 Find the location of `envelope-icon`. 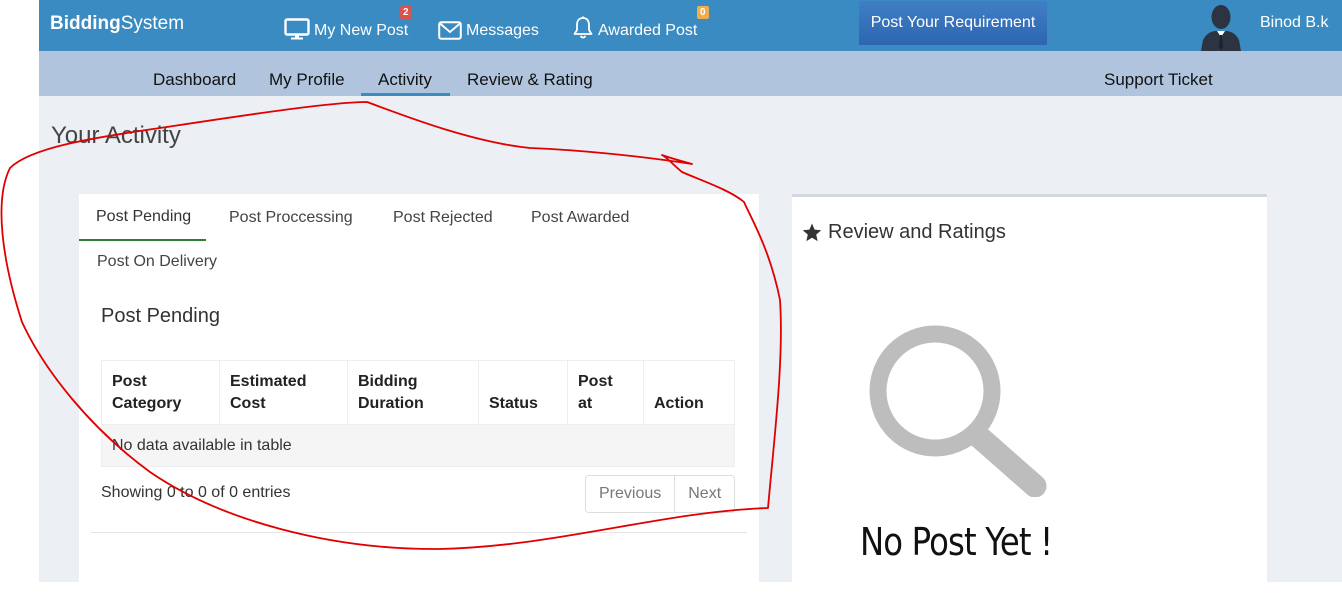

envelope-icon is located at coordinates (450, 30).